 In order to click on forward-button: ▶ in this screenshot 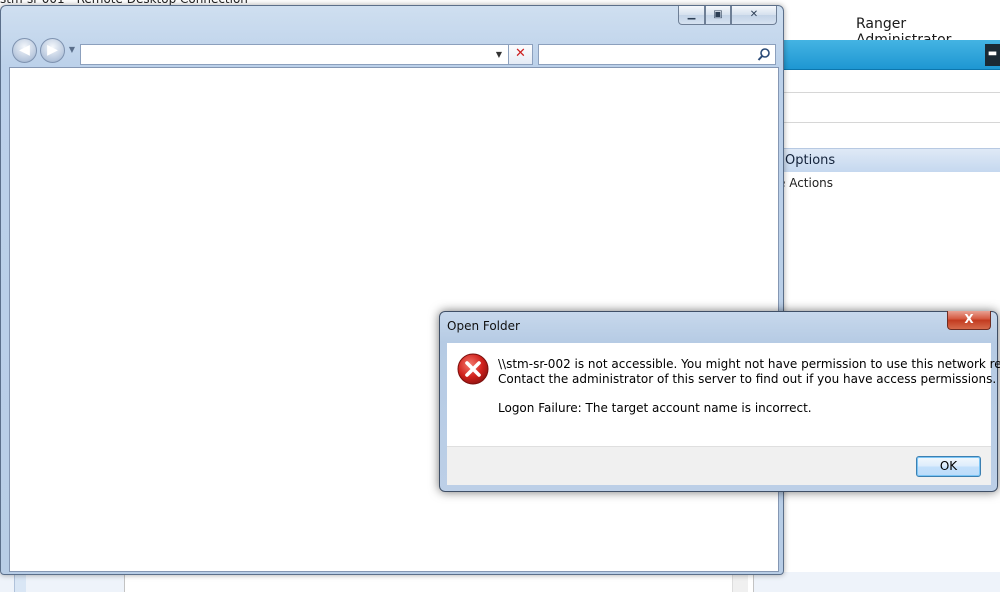, I will do `click(52, 50)`.